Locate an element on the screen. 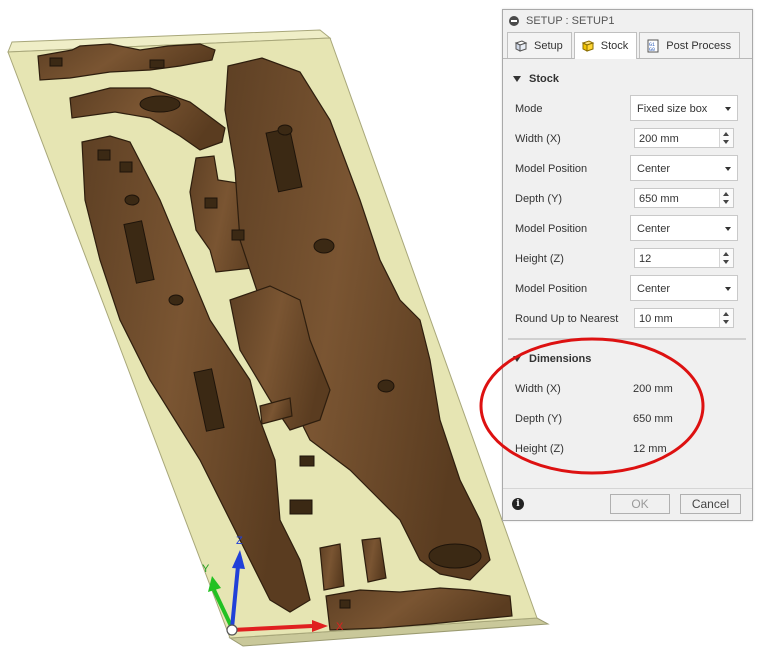 The height and width of the screenshot is (657, 761). dim-width-label: Width (X) is located at coordinates (538, 389).